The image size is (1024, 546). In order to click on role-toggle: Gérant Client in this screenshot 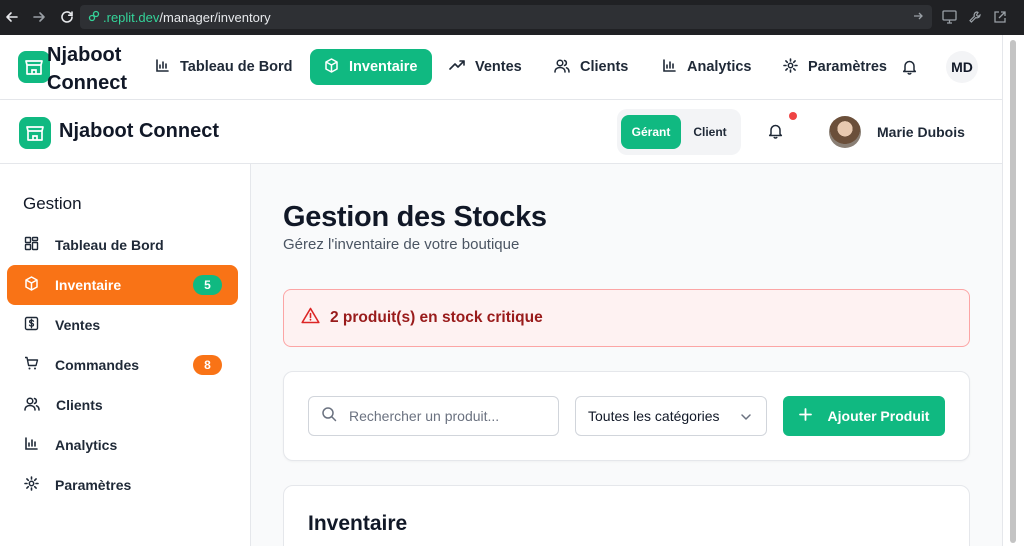, I will do `click(679, 132)`.